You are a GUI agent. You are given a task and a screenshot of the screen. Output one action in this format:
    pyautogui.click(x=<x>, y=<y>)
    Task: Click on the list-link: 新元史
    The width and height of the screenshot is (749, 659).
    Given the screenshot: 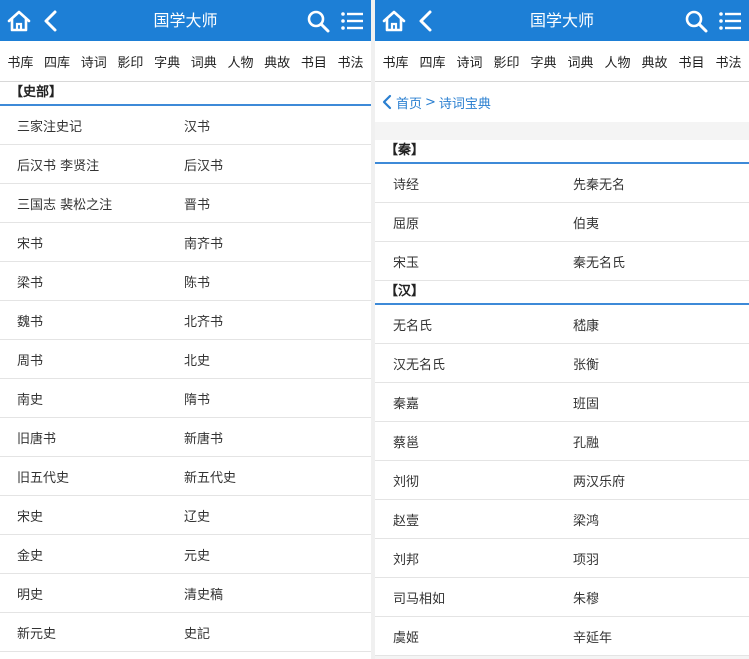 What is the action you would take?
    pyautogui.click(x=92, y=632)
    